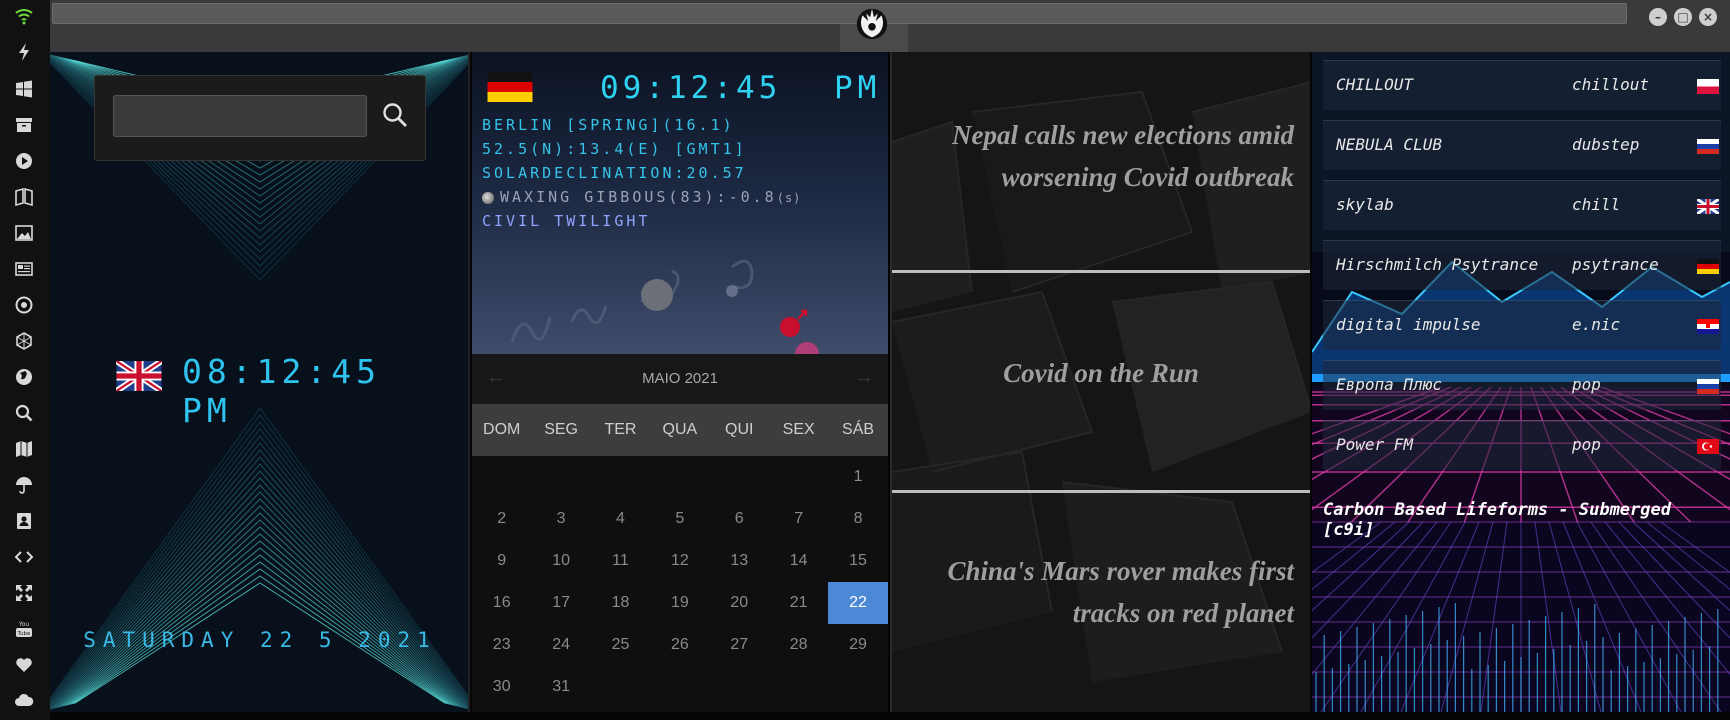  I want to click on close-icon: ×, so click(1708, 17).